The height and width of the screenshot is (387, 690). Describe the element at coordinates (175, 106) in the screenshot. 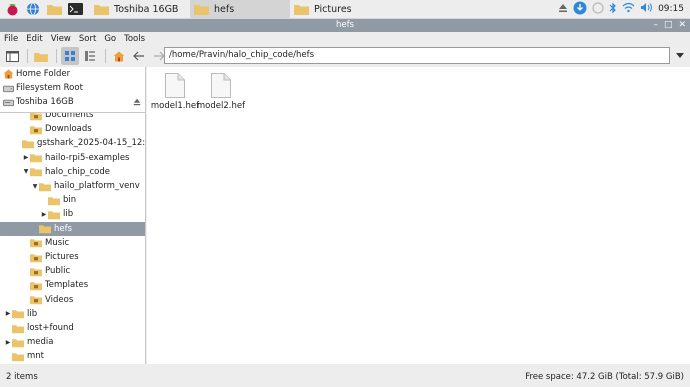

I see `file-name: model1.hef` at that location.